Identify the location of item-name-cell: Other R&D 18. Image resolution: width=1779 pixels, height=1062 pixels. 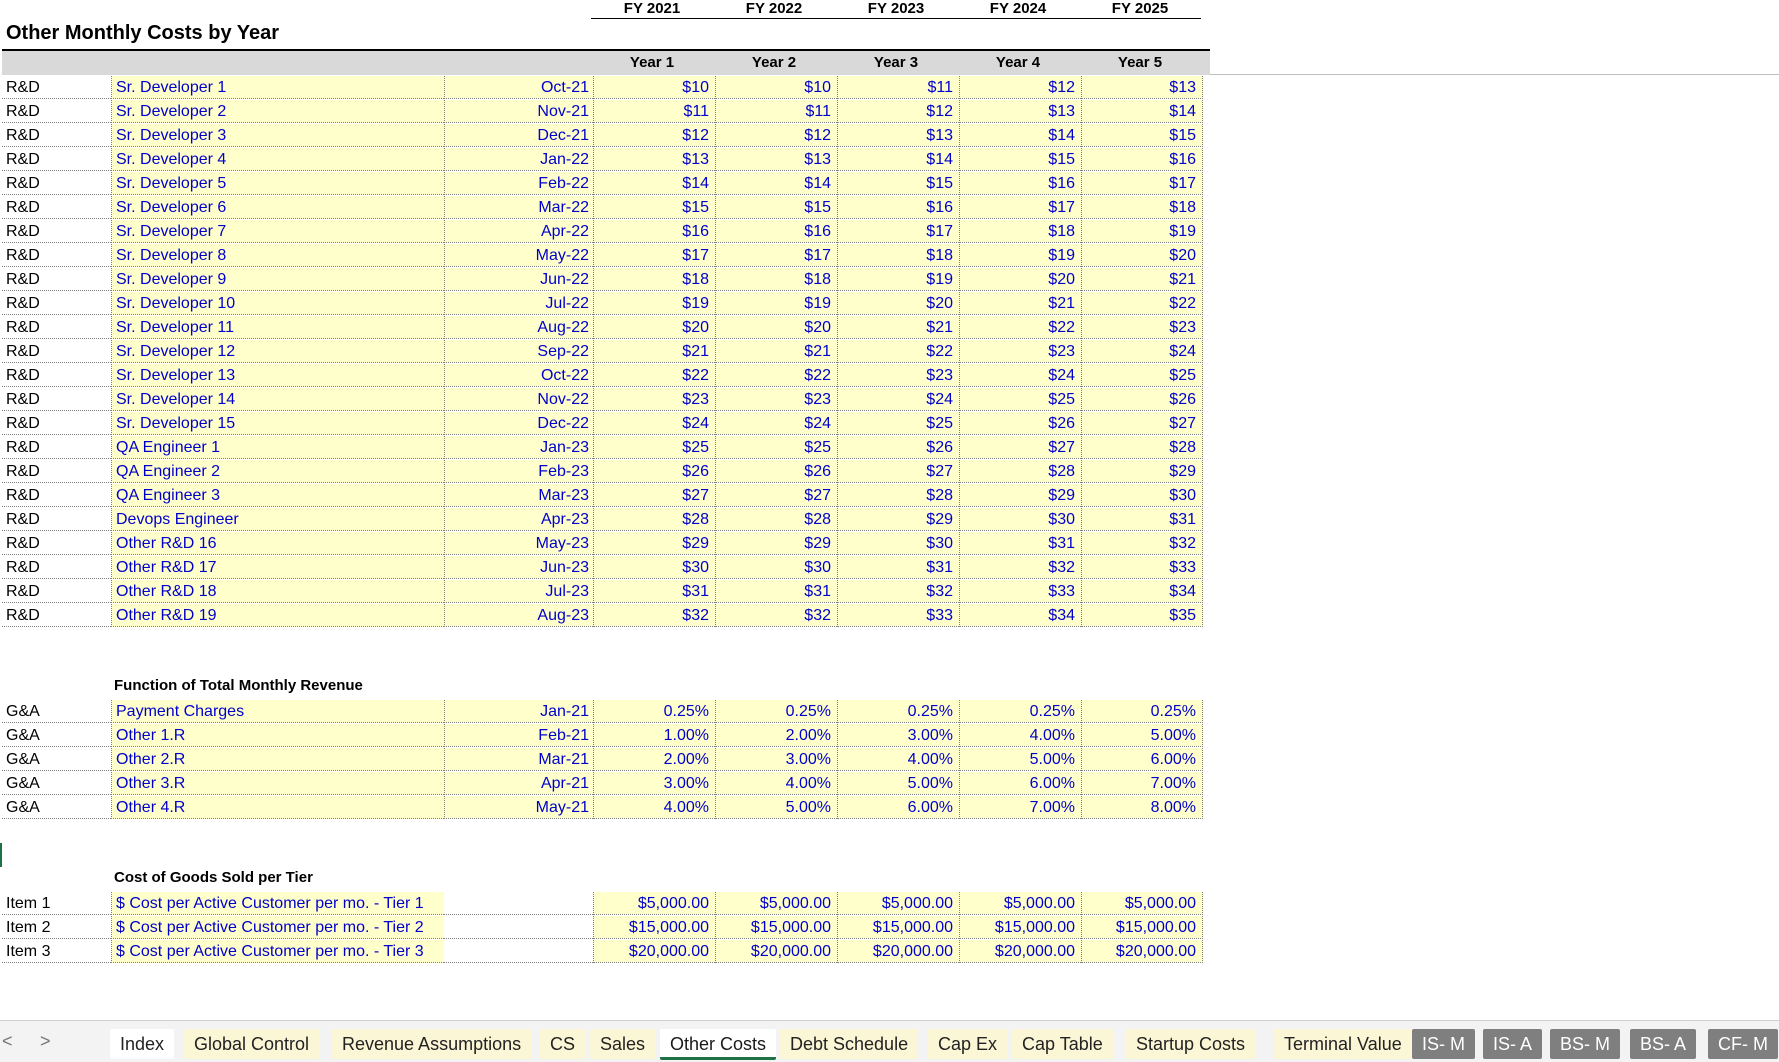
(277, 591).